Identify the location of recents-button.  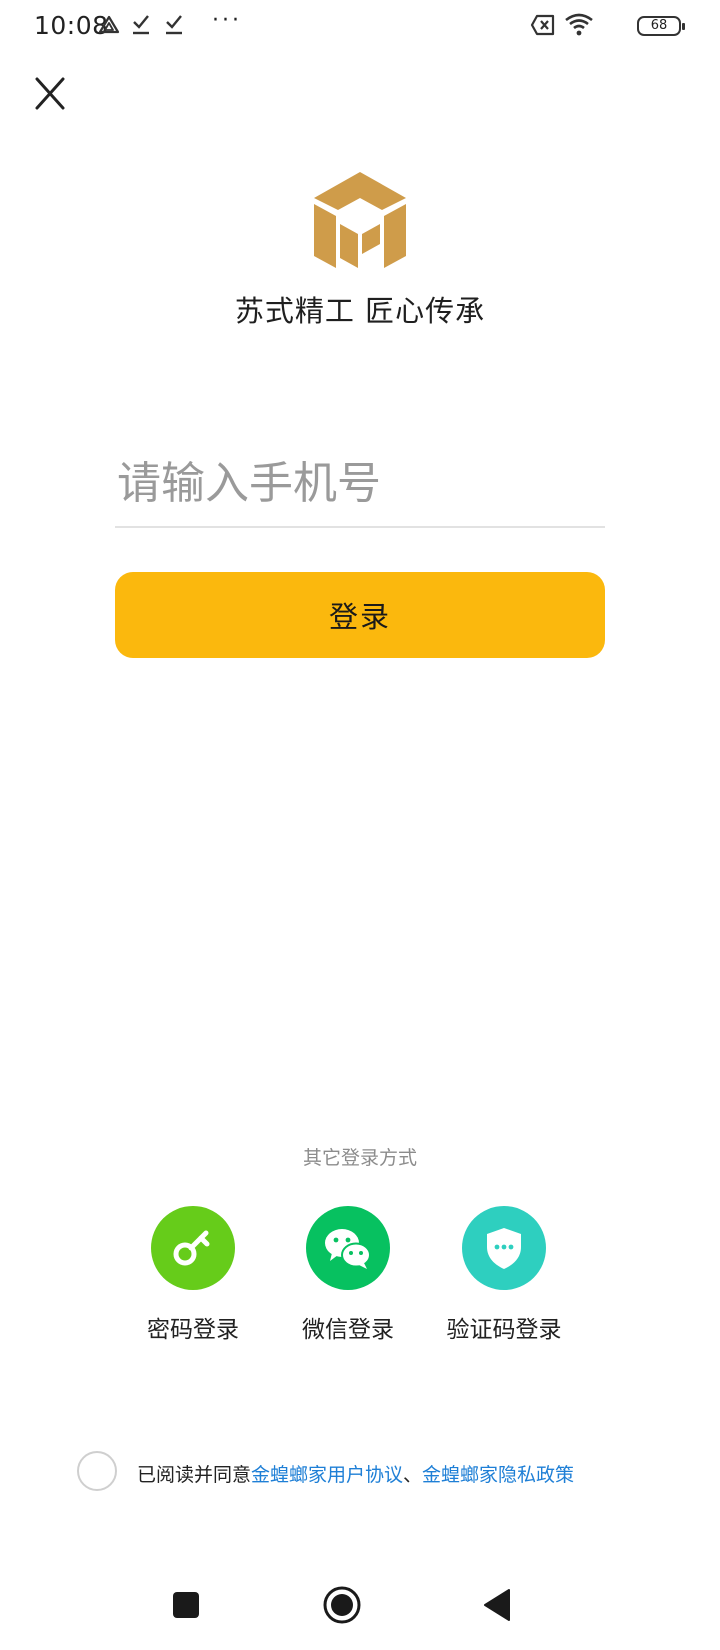
(186, 1605).